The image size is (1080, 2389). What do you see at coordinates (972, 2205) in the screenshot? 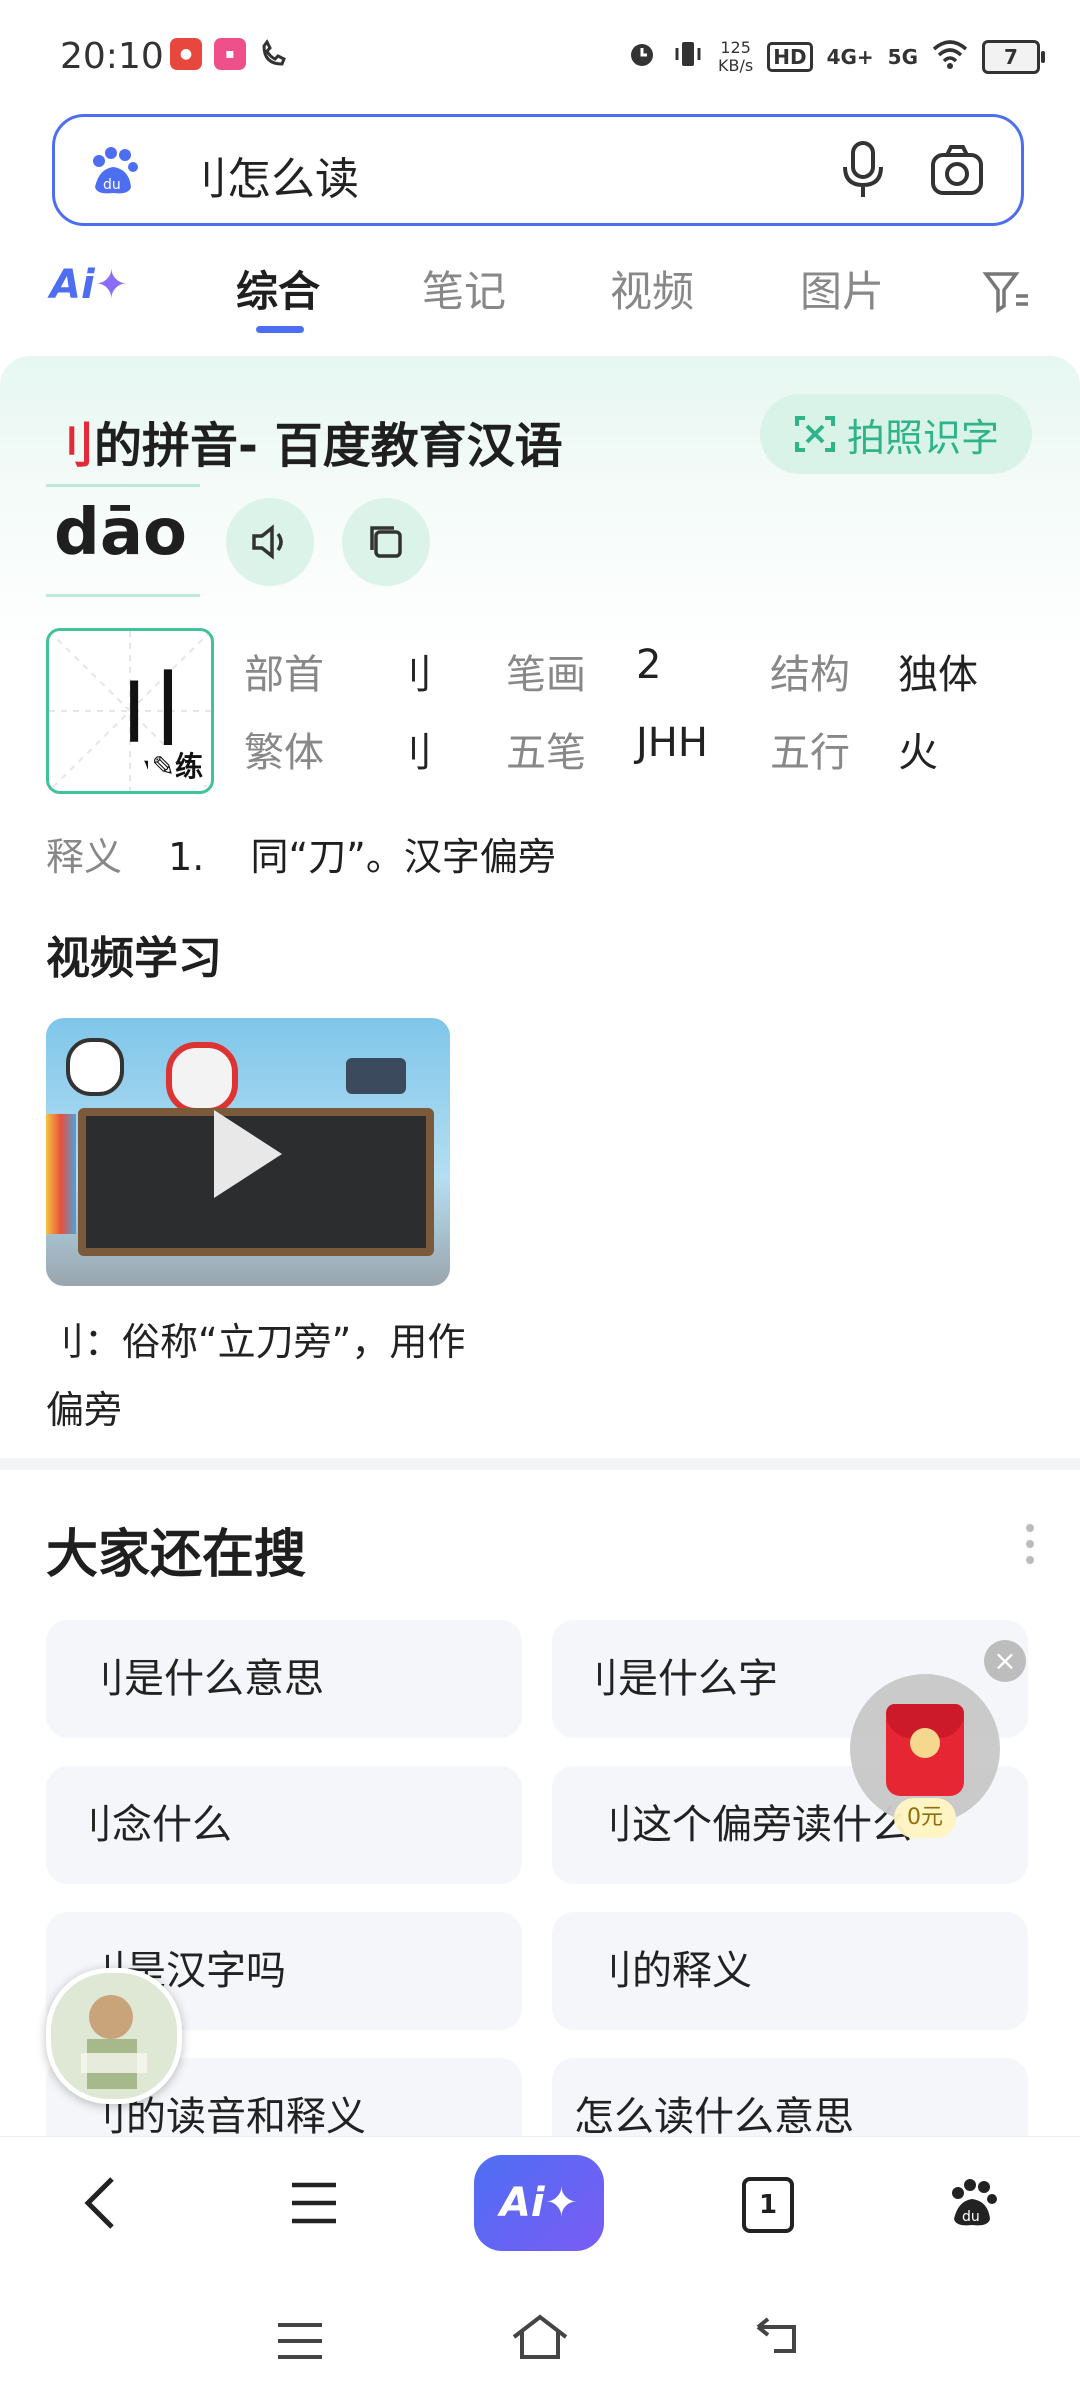
I see `baidu-home-icon: du` at bounding box center [972, 2205].